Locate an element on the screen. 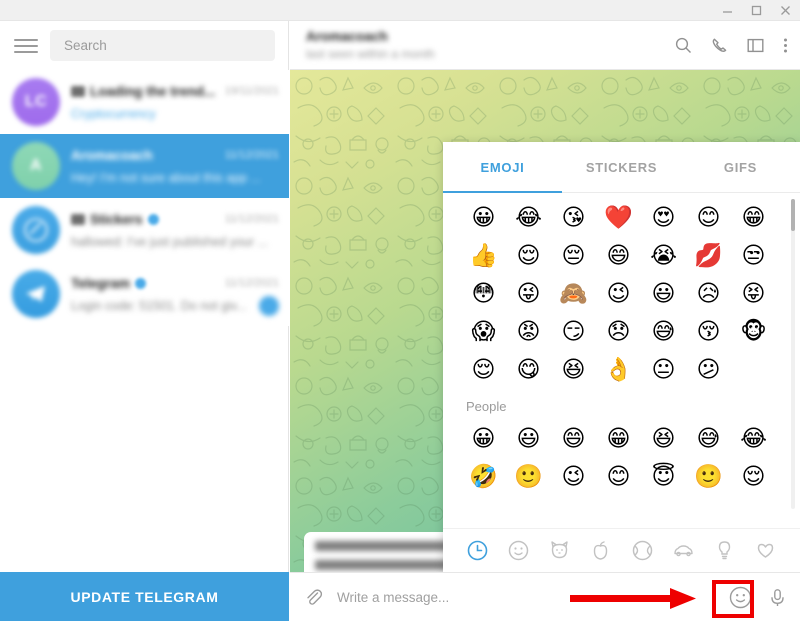 This screenshot has width=800, height=621. tab-gifs: GIFS is located at coordinates (740, 167).